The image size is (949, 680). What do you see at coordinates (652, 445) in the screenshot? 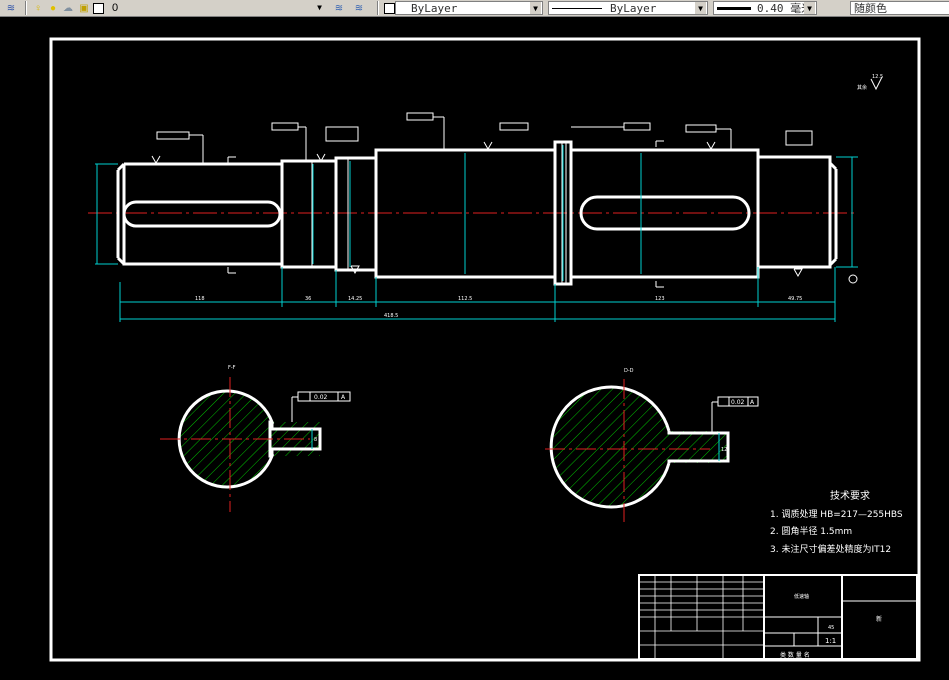
I see `section-d-d: D-D 12 0.02 A` at bounding box center [652, 445].